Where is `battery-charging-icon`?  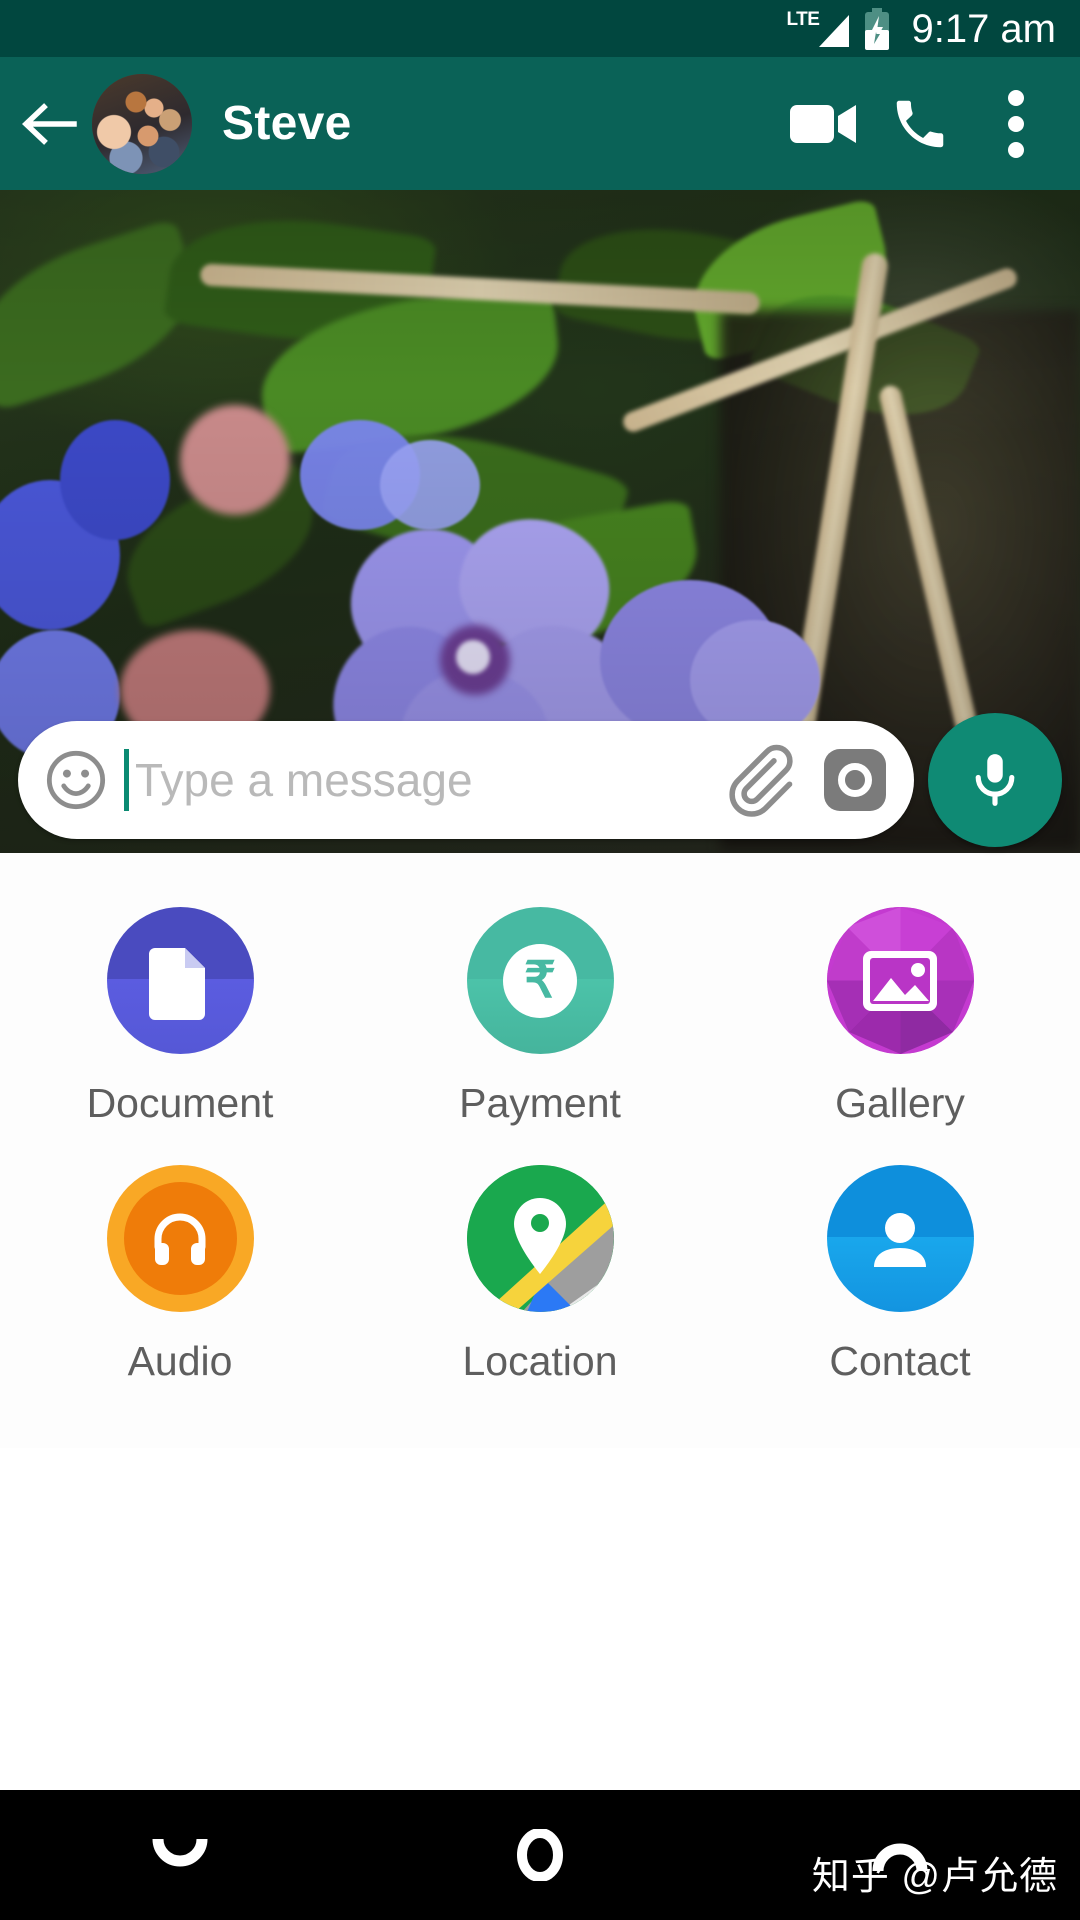 battery-charging-icon is located at coordinates (877, 28).